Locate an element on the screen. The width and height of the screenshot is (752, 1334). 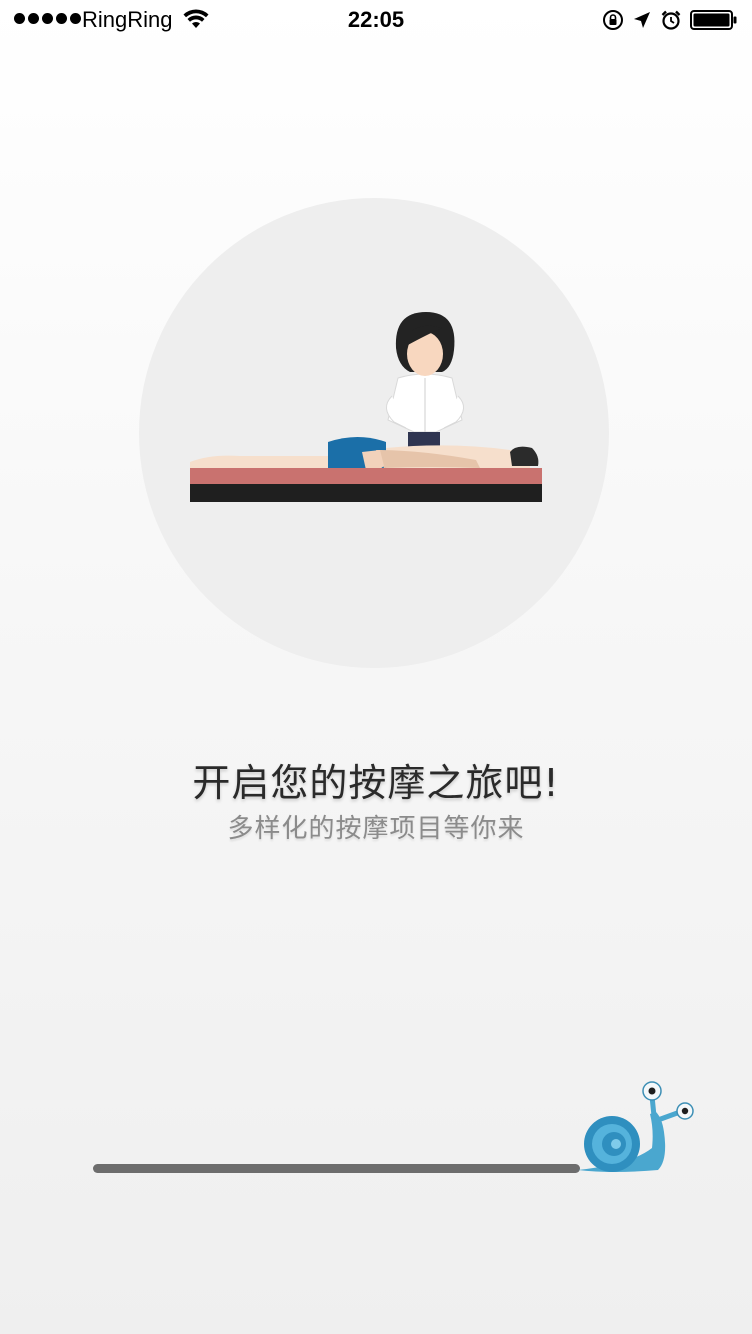
snail-icon is located at coordinates (636, 1126).